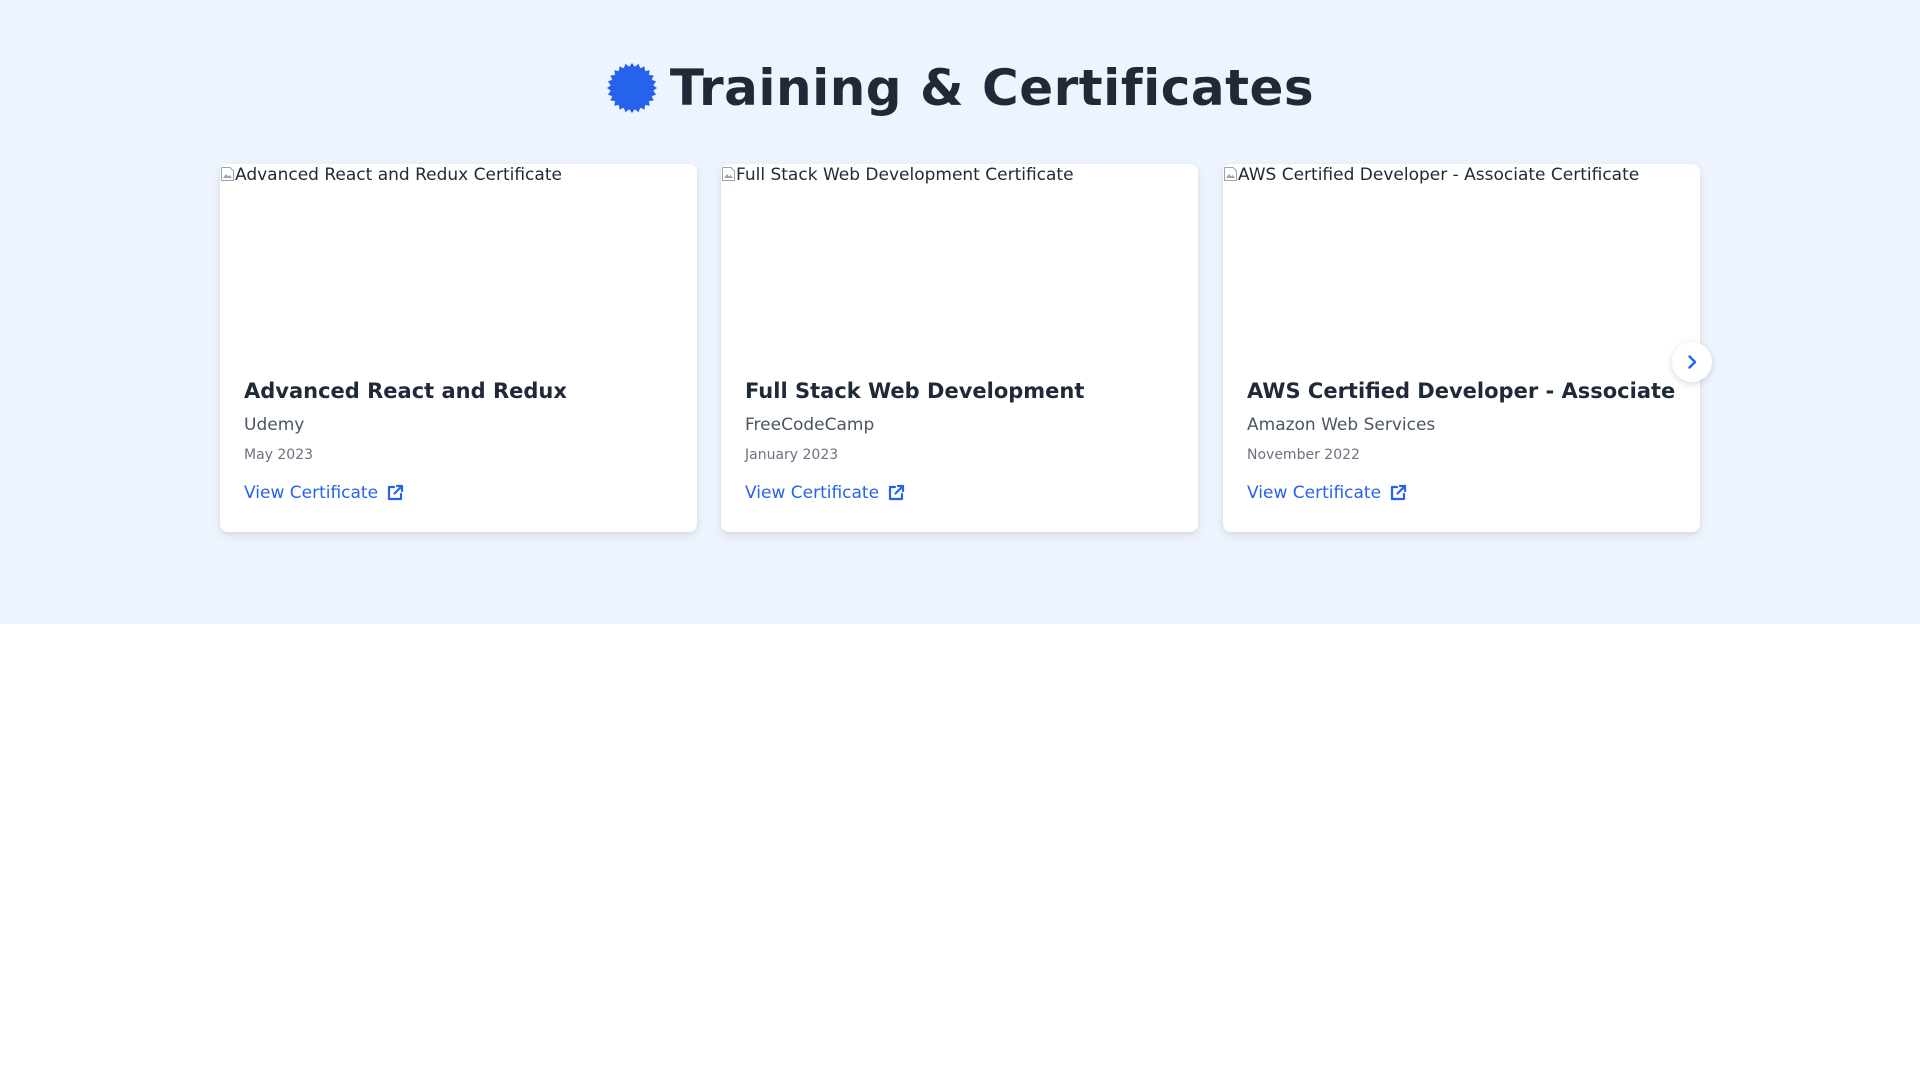  Describe the element at coordinates (405, 391) in the screenshot. I see `certificate-title: Advanced React and Redux` at that location.